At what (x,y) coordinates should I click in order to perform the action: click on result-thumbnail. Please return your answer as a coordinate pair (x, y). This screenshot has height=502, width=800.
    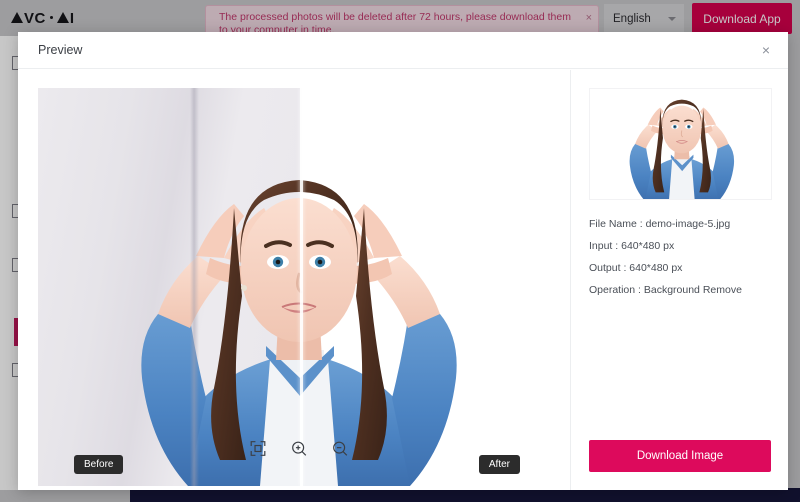
    Looking at the image, I should click on (680, 144).